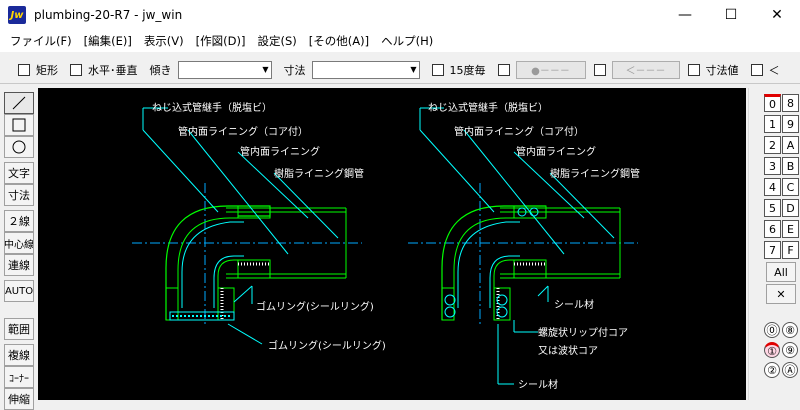 This screenshot has height=410, width=800. What do you see at coordinates (574, 304) in the screenshot?
I see `right-label-seal-1: シール材` at bounding box center [574, 304].